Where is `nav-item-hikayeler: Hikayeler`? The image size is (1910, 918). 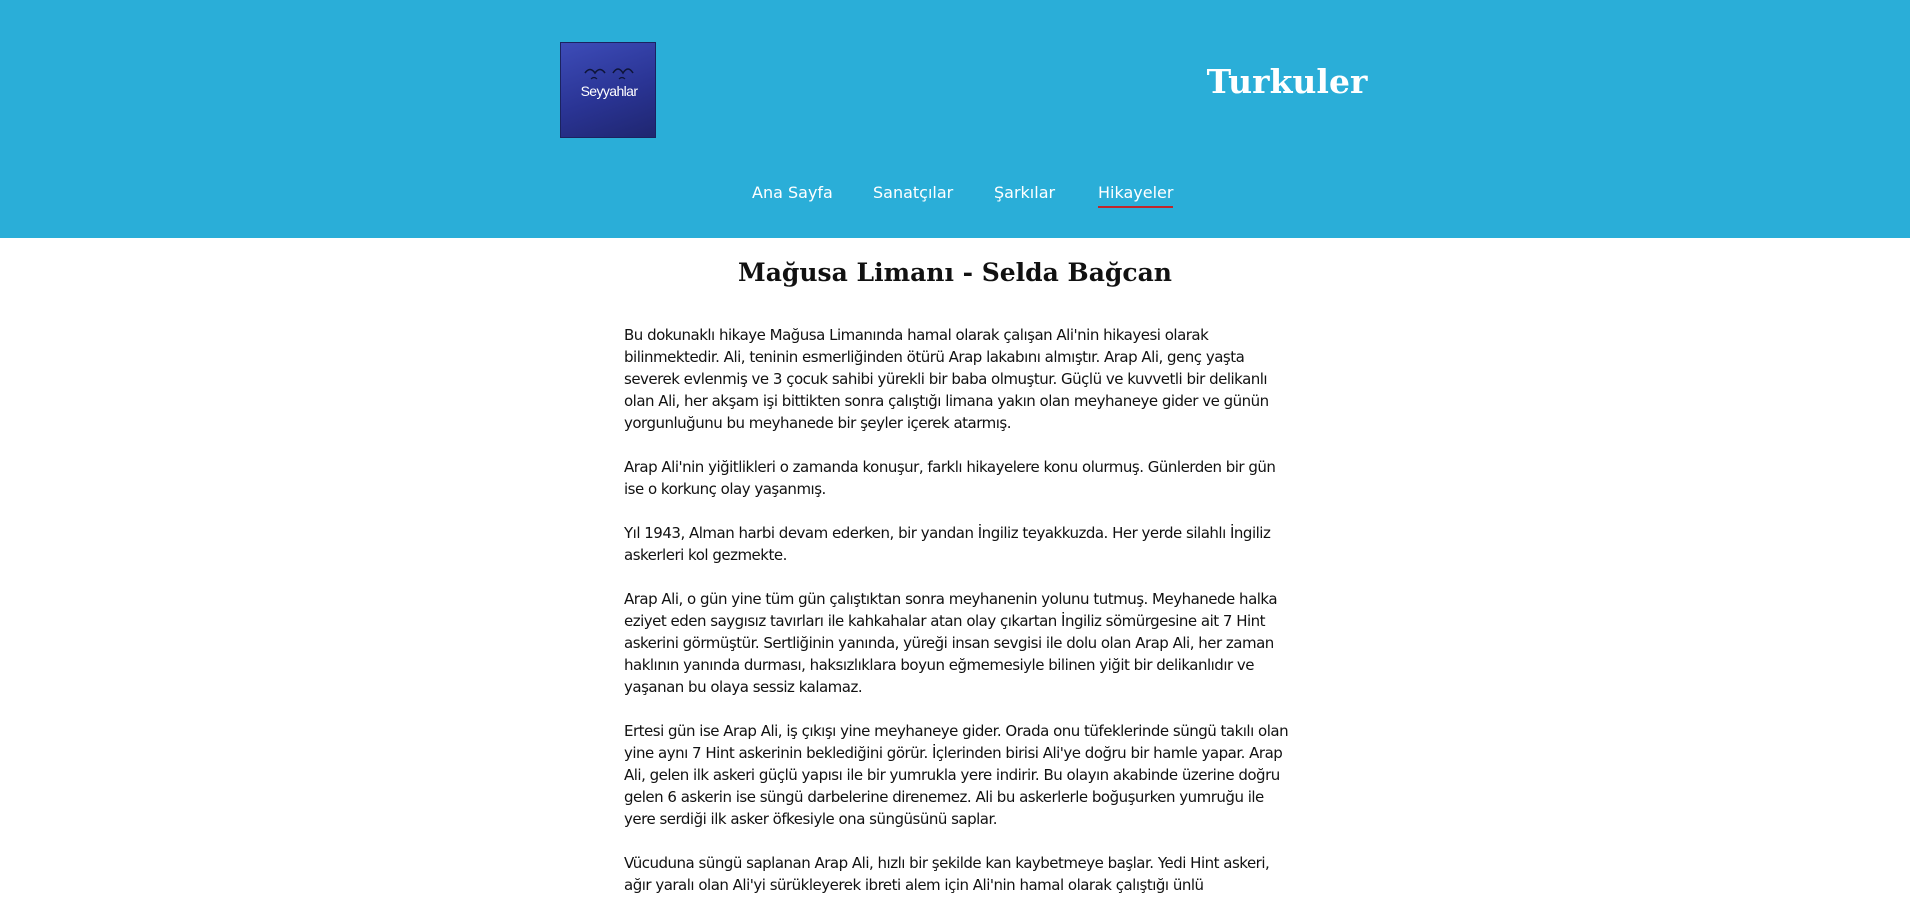 nav-item-hikayeler: Hikayeler is located at coordinates (1136, 194).